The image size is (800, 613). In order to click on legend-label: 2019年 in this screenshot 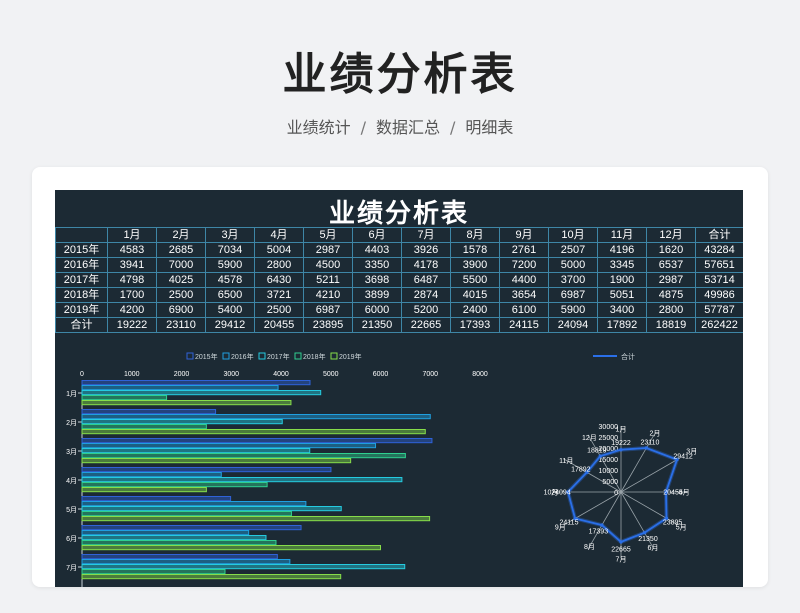, I will do `click(350, 356)`.